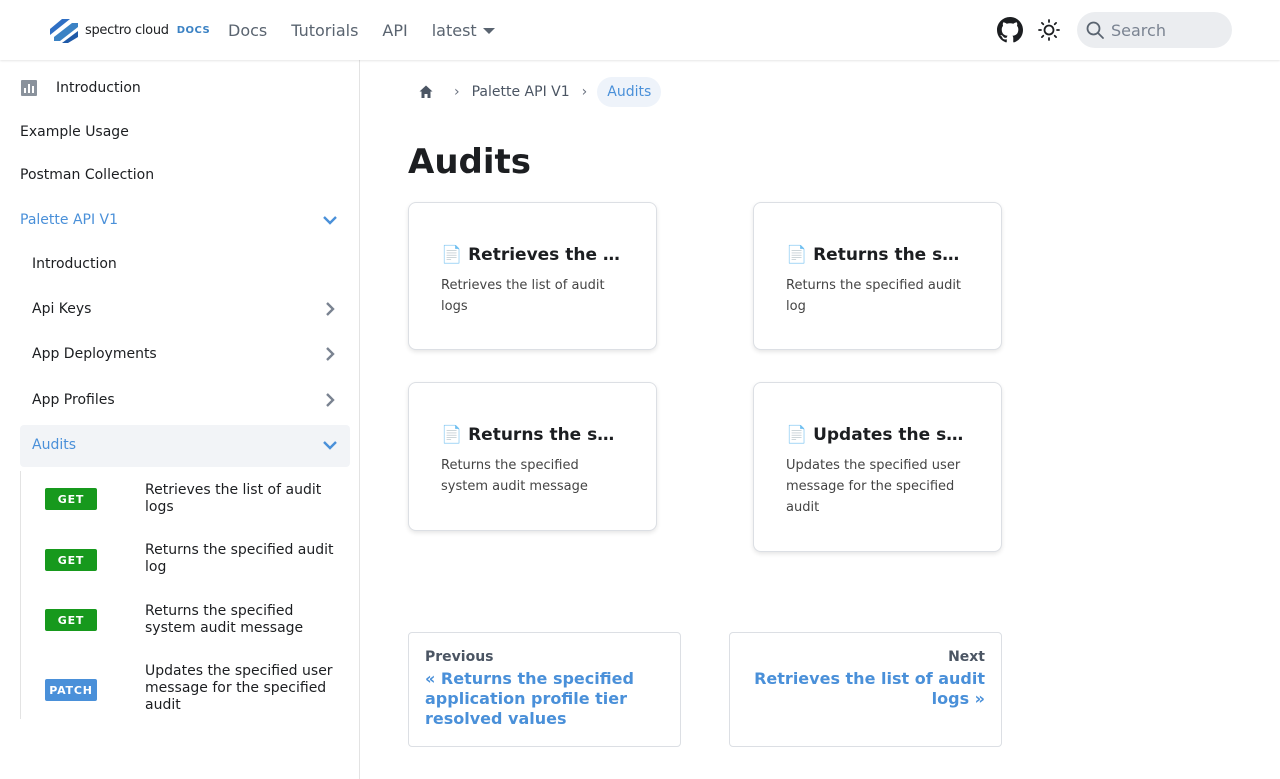  I want to click on pagination-next: Next Retrieves the list of audit logs », so click(865, 689).